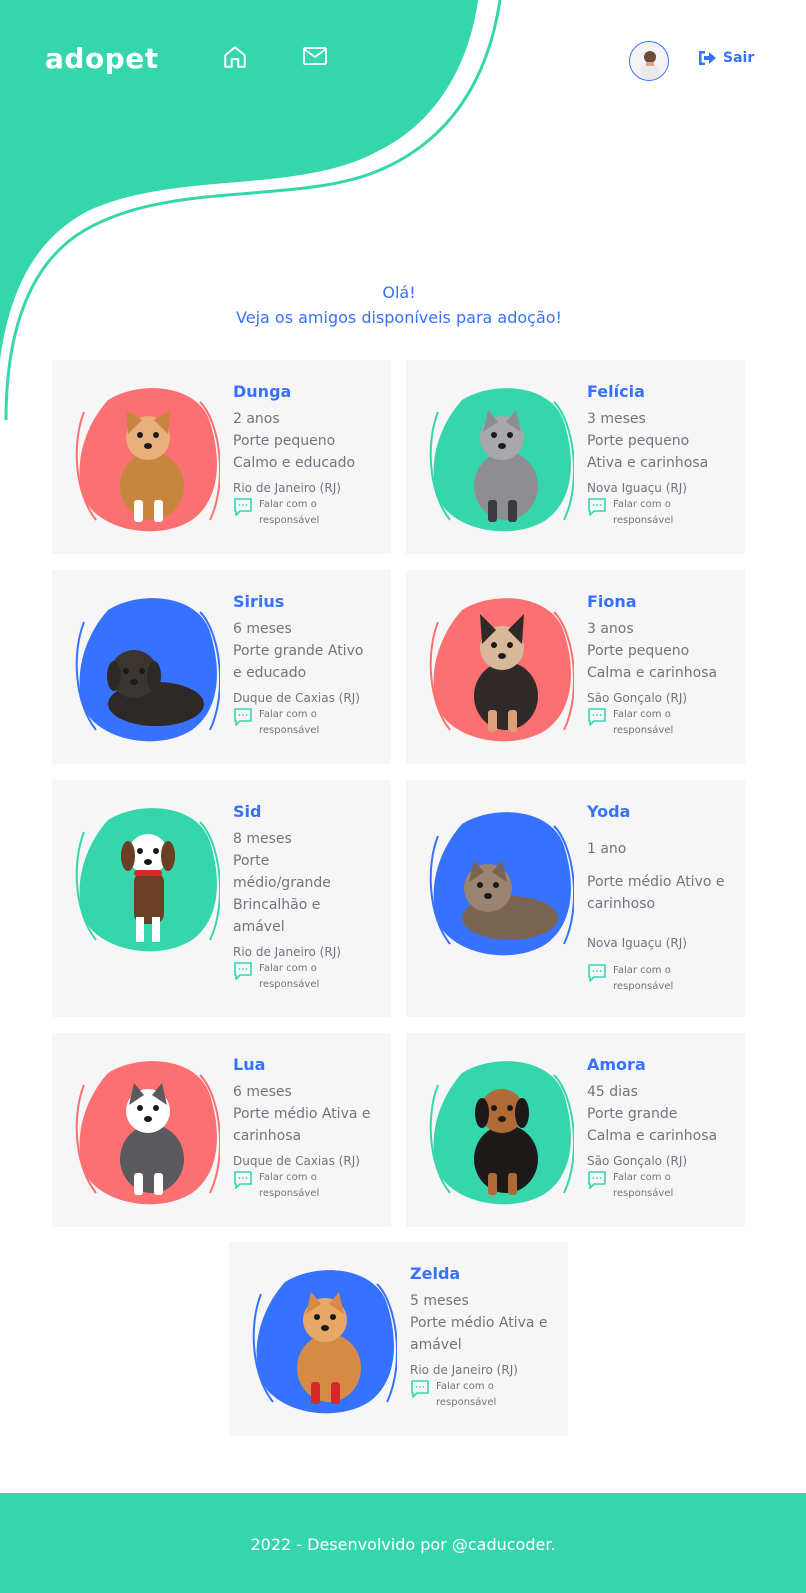 This screenshot has width=806, height=1593. What do you see at coordinates (270, 673) in the screenshot?
I see `pet-description: e educado` at bounding box center [270, 673].